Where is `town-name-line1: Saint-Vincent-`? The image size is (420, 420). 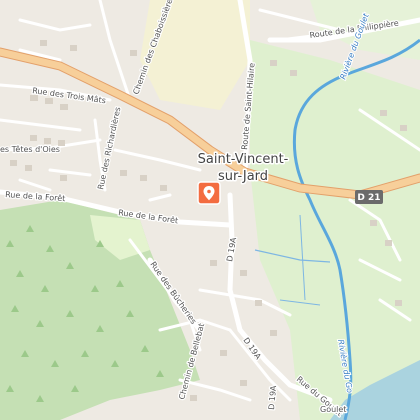 town-name-line1: Saint-Vincent- is located at coordinates (243, 159).